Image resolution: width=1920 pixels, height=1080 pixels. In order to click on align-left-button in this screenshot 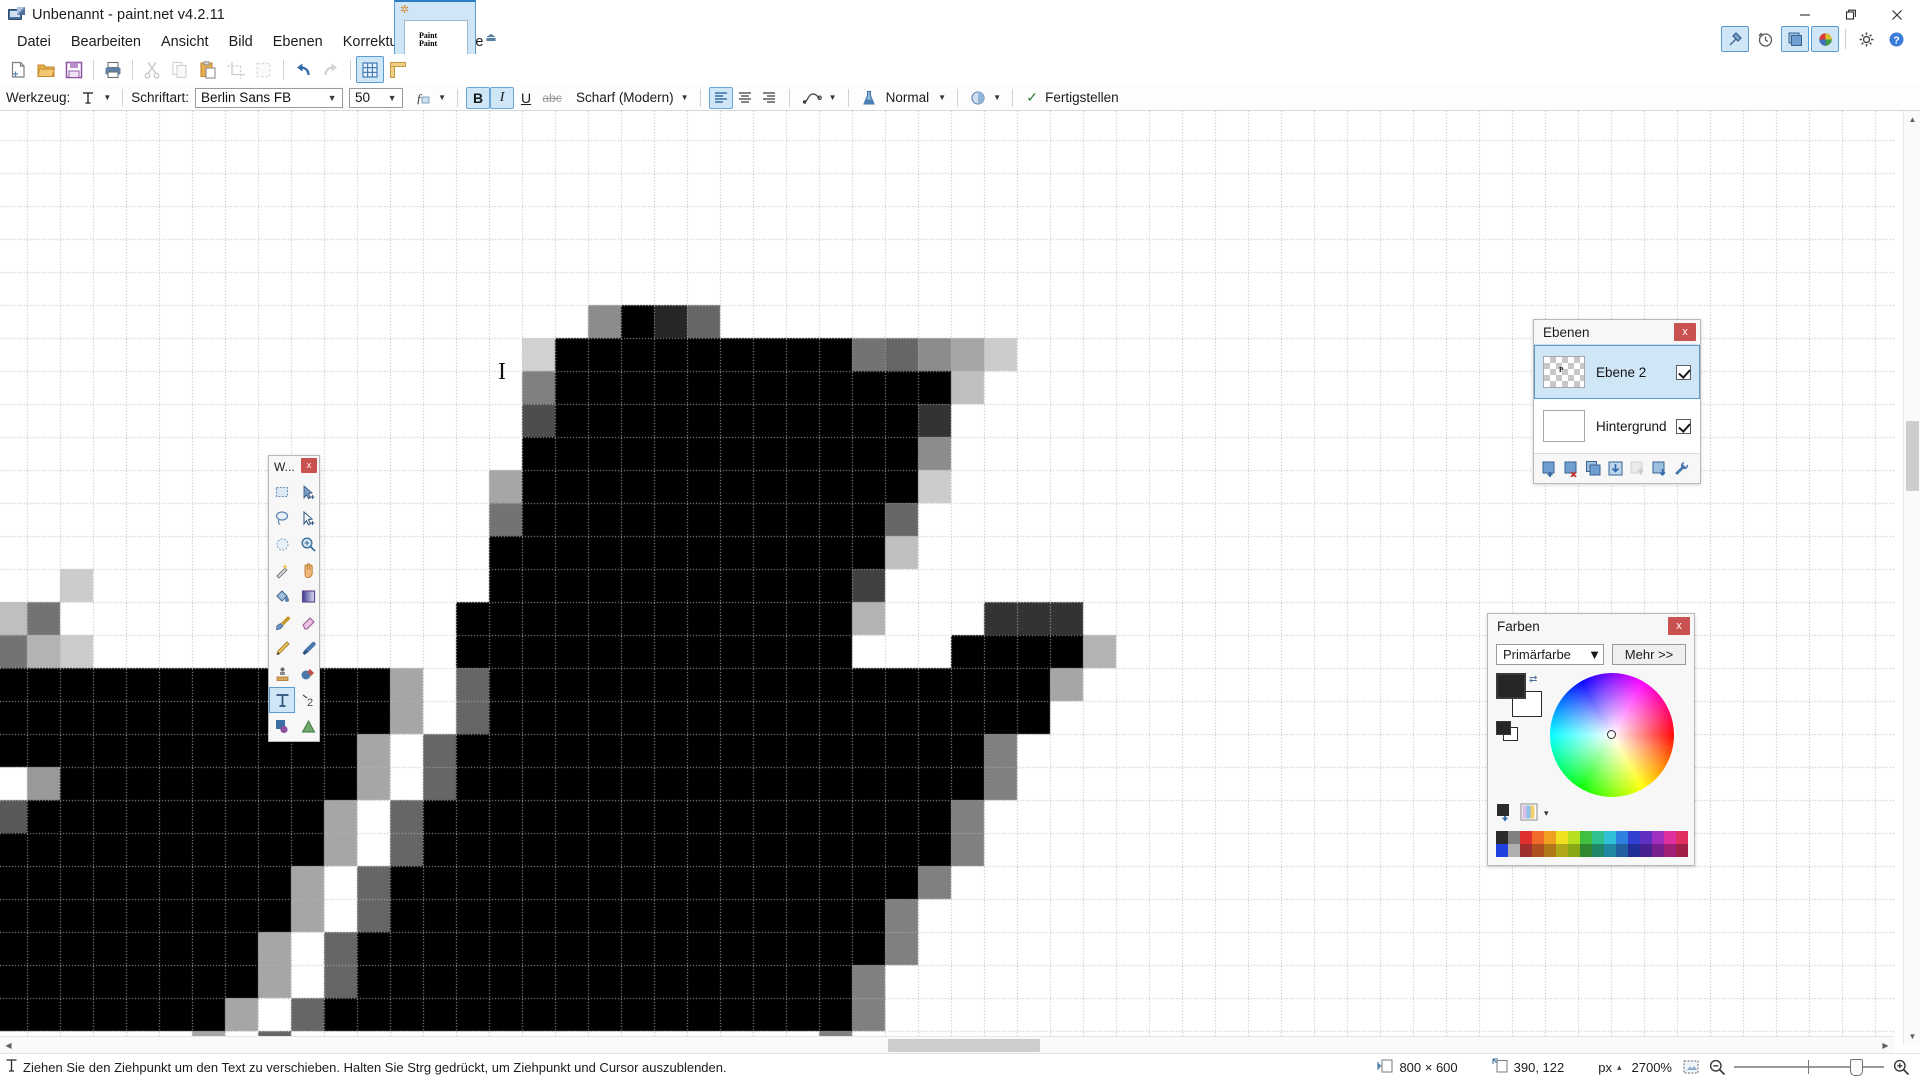, I will do `click(720, 97)`.